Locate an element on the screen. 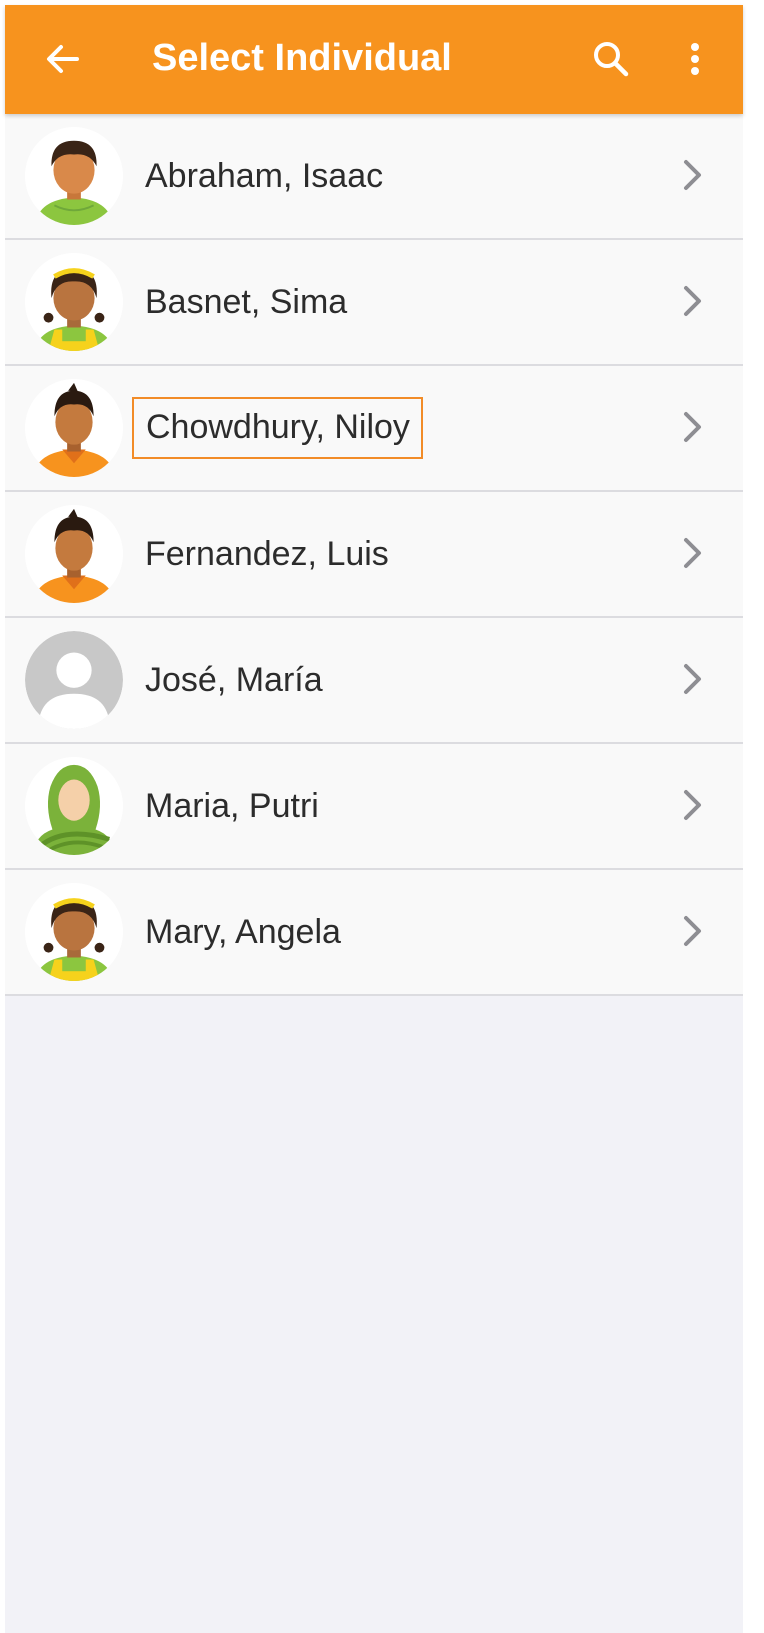 This screenshot has height=1633, width=764. individual-name: José, María is located at coordinates (234, 680).